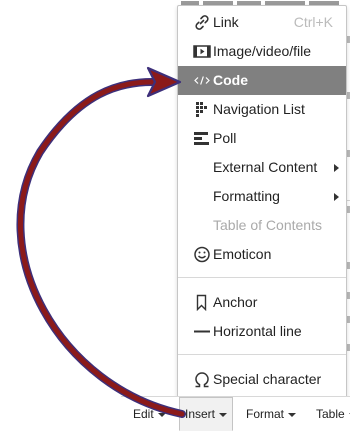 The width and height of the screenshot is (350, 434). Describe the element at coordinates (202, 254) in the screenshot. I see `emoticon-icon` at that location.